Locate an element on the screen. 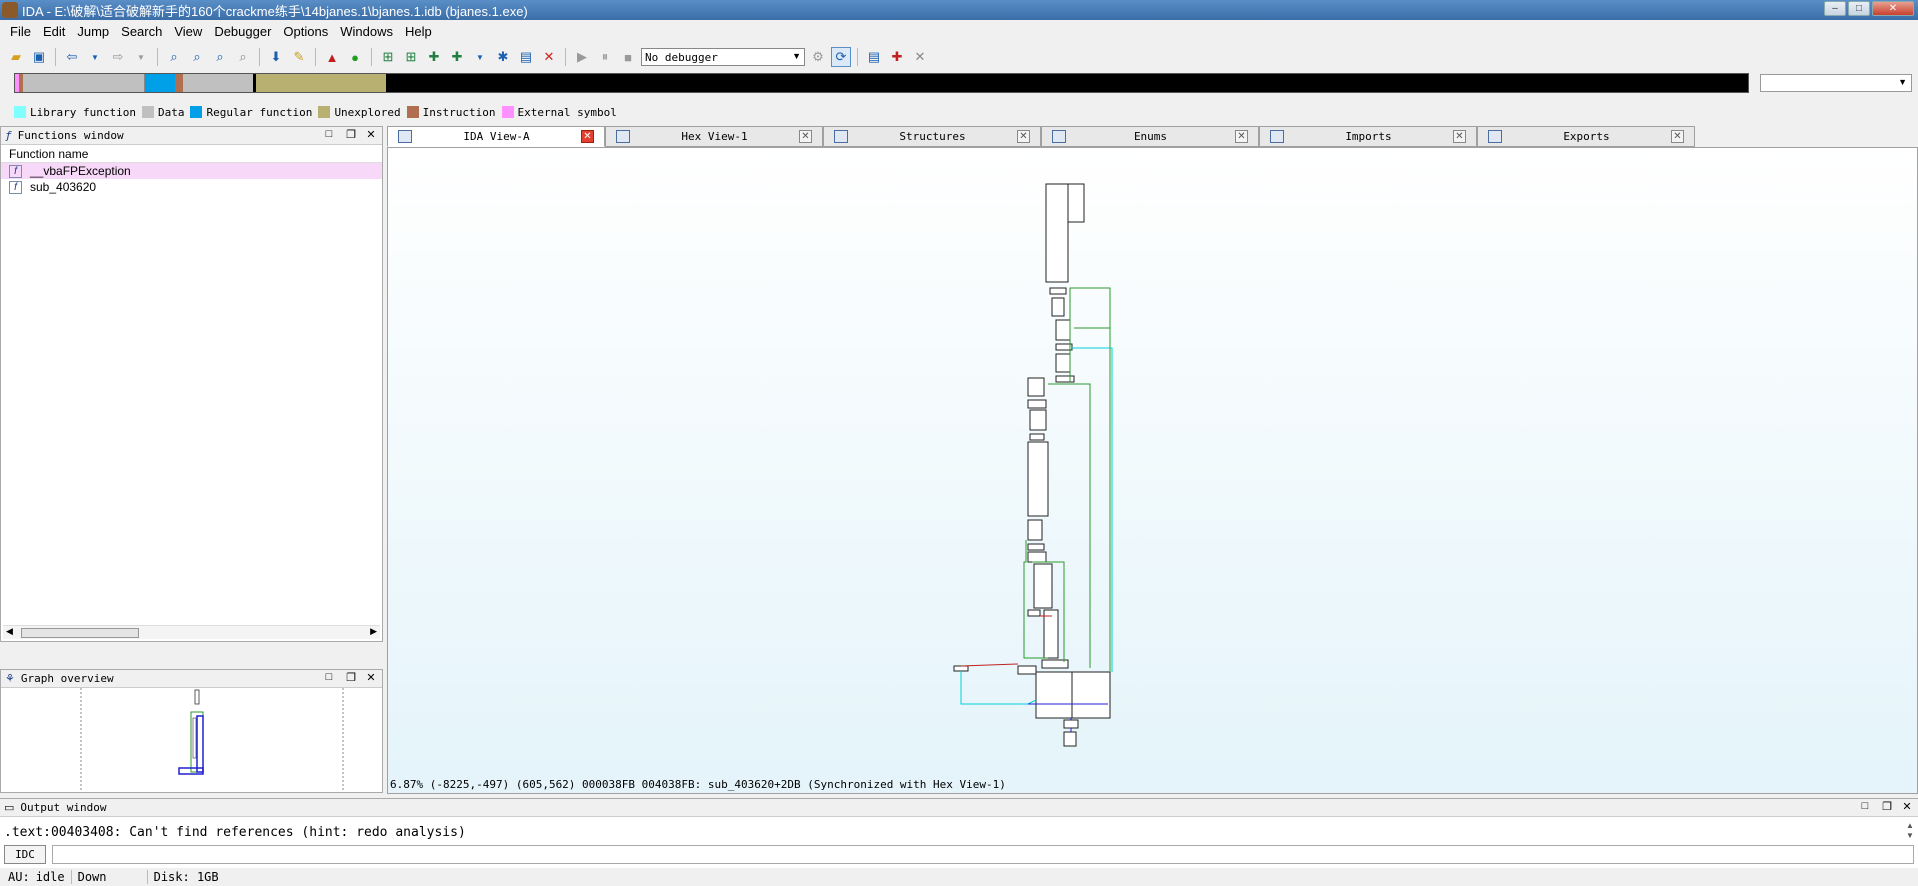  add-breakpoint-icon: ✚ is located at coordinates (897, 57).